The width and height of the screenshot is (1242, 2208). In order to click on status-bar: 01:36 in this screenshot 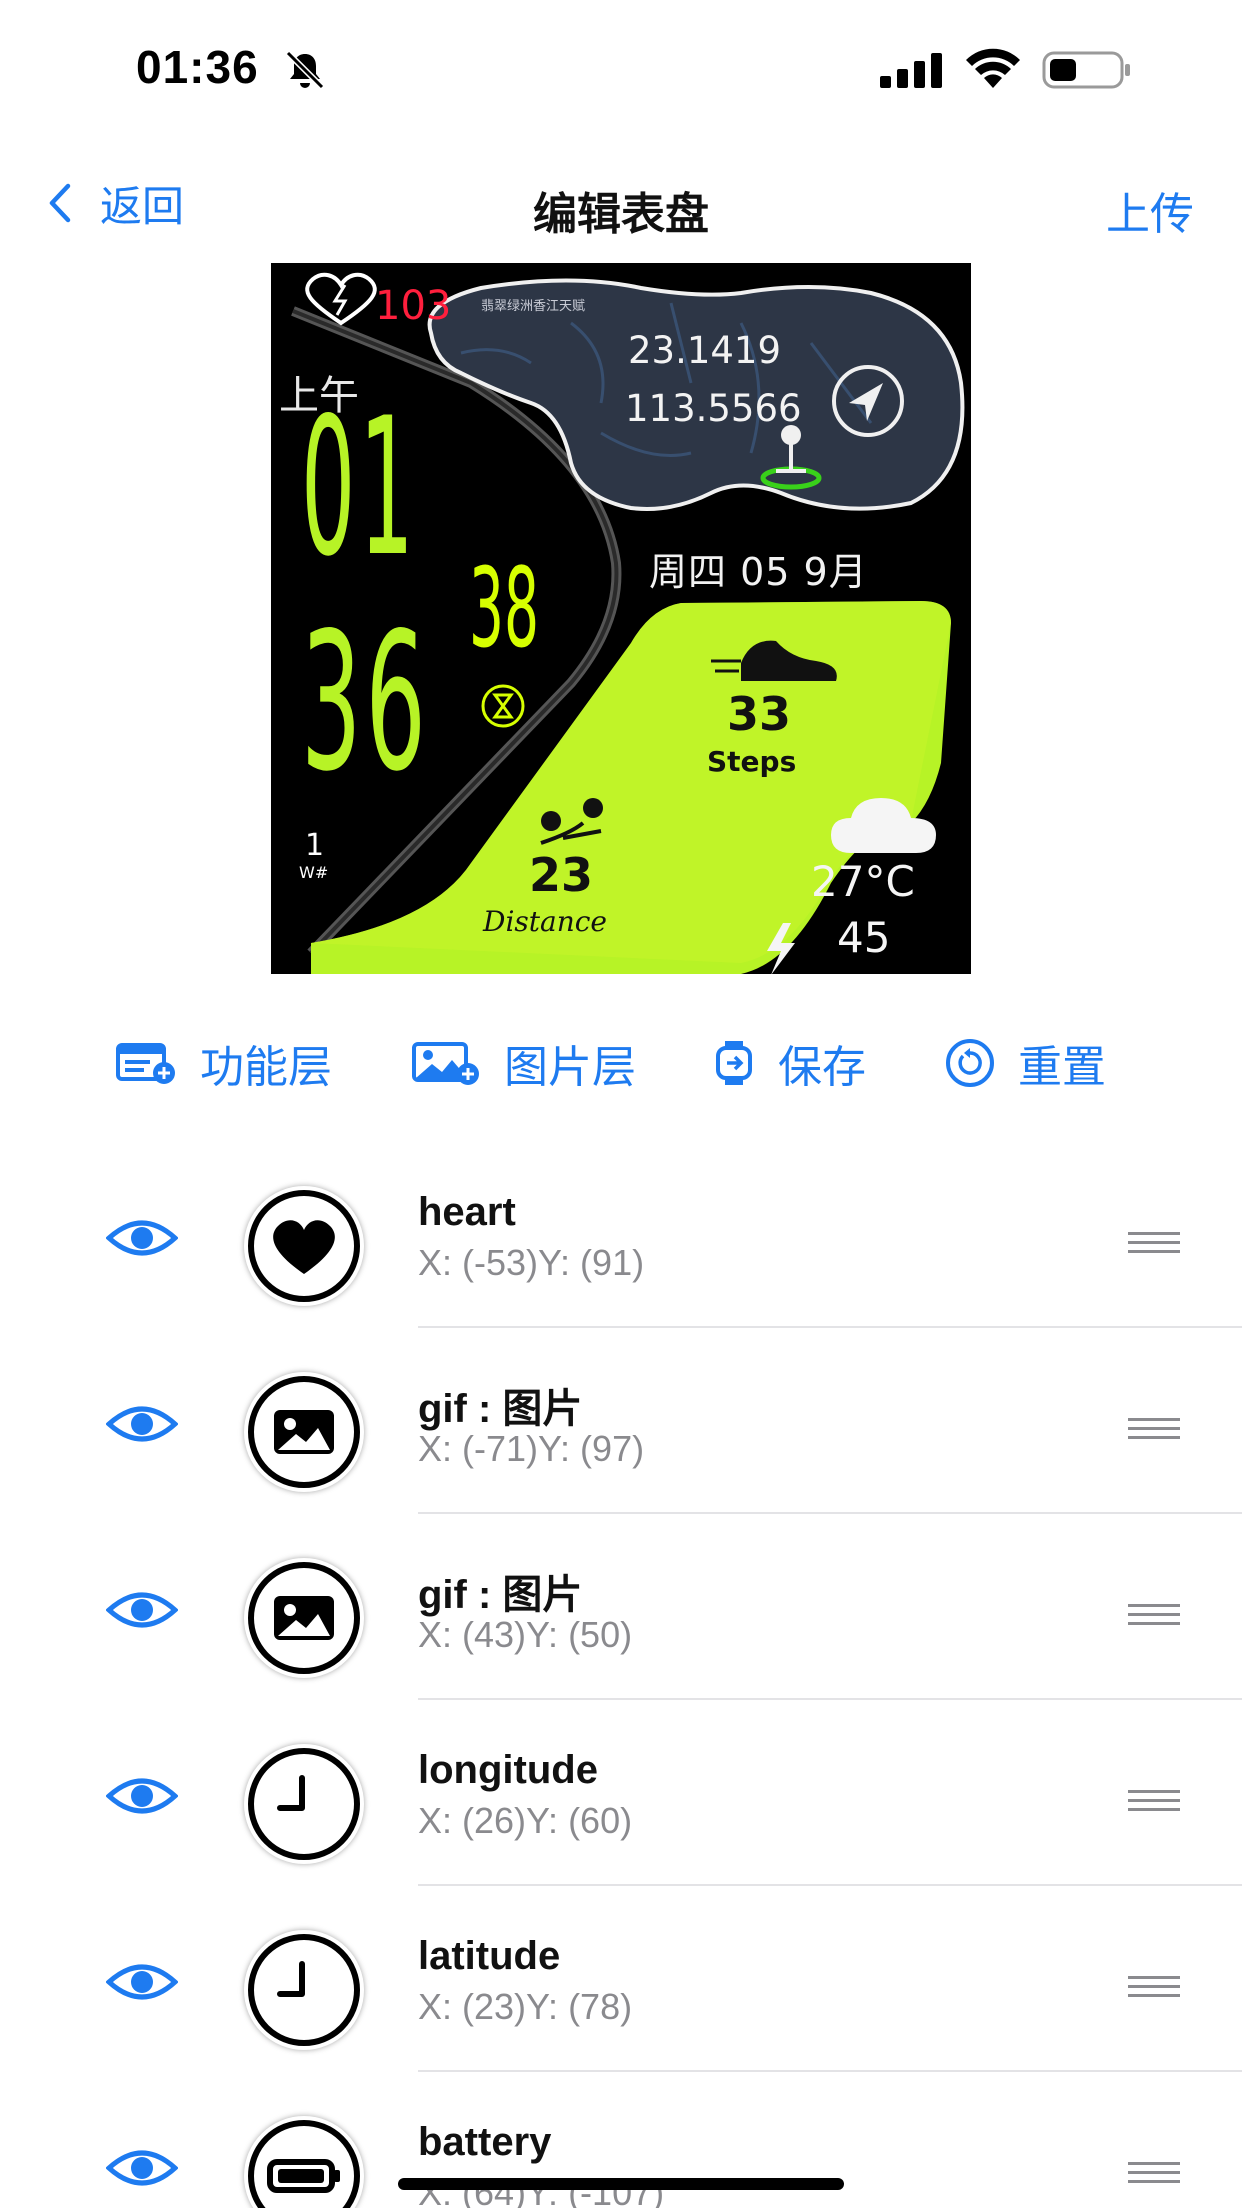, I will do `click(621, 70)`.